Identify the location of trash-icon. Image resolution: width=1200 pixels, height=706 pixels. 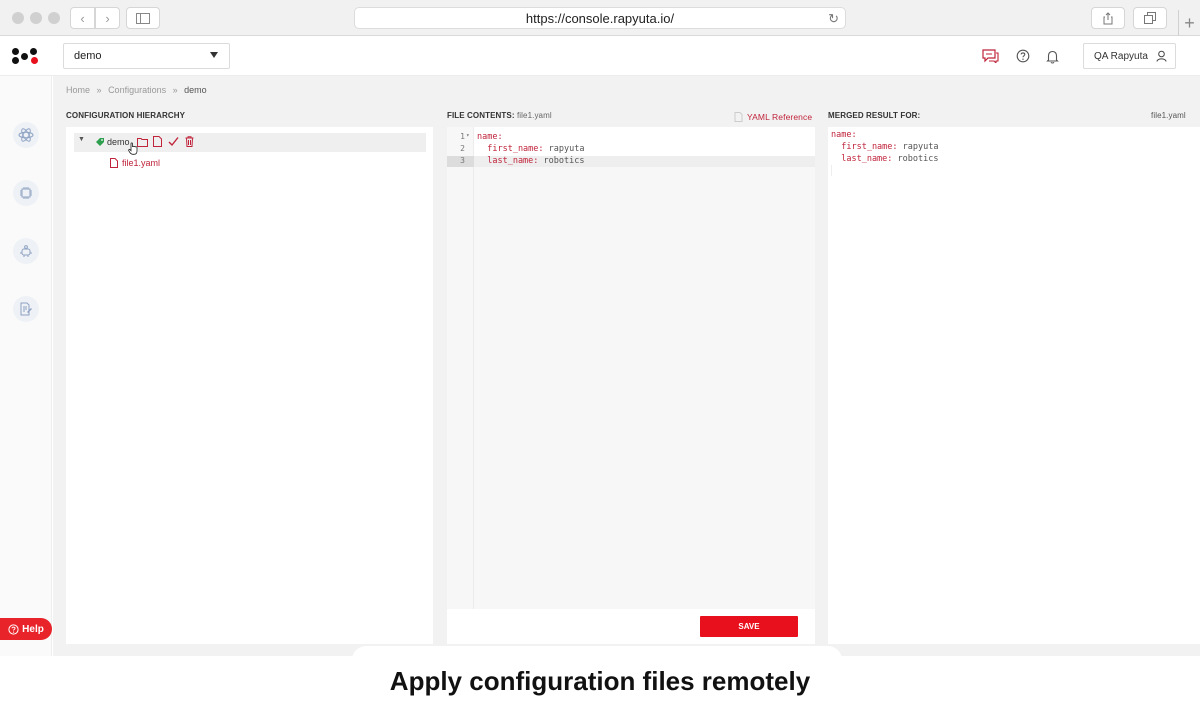
(189, 141).